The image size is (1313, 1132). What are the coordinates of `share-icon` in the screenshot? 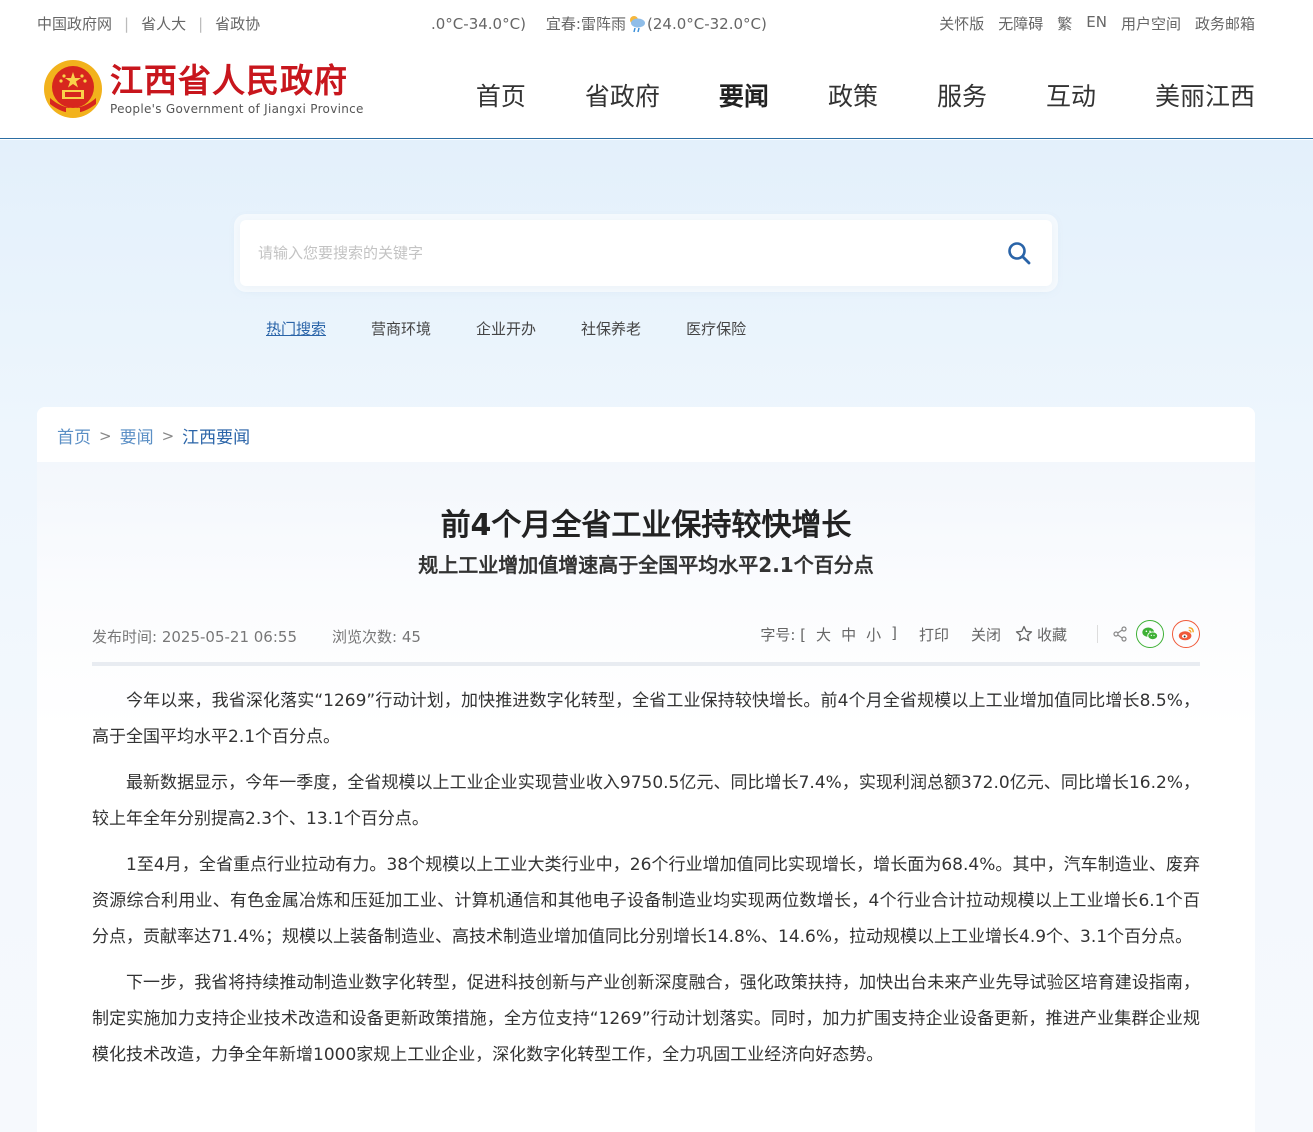 It's located at (1120, 634).